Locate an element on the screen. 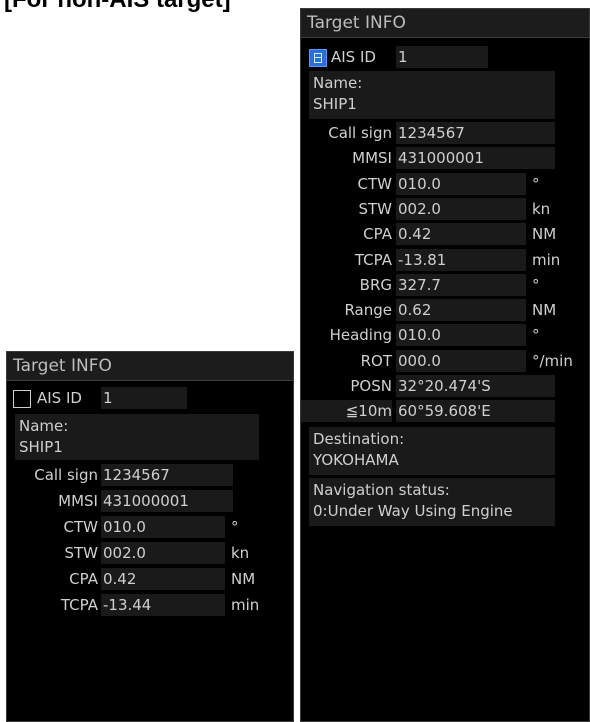  brg-unit: ° is located at coordinates (536, 284).